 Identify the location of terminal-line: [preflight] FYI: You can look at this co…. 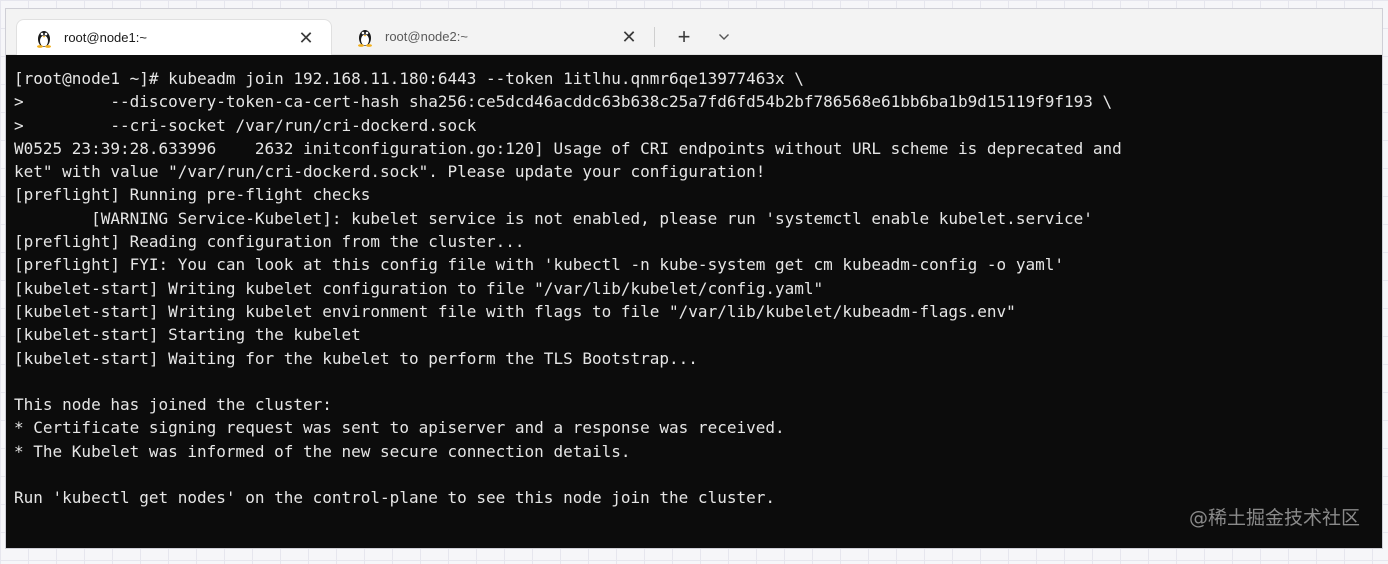
(539, 265).